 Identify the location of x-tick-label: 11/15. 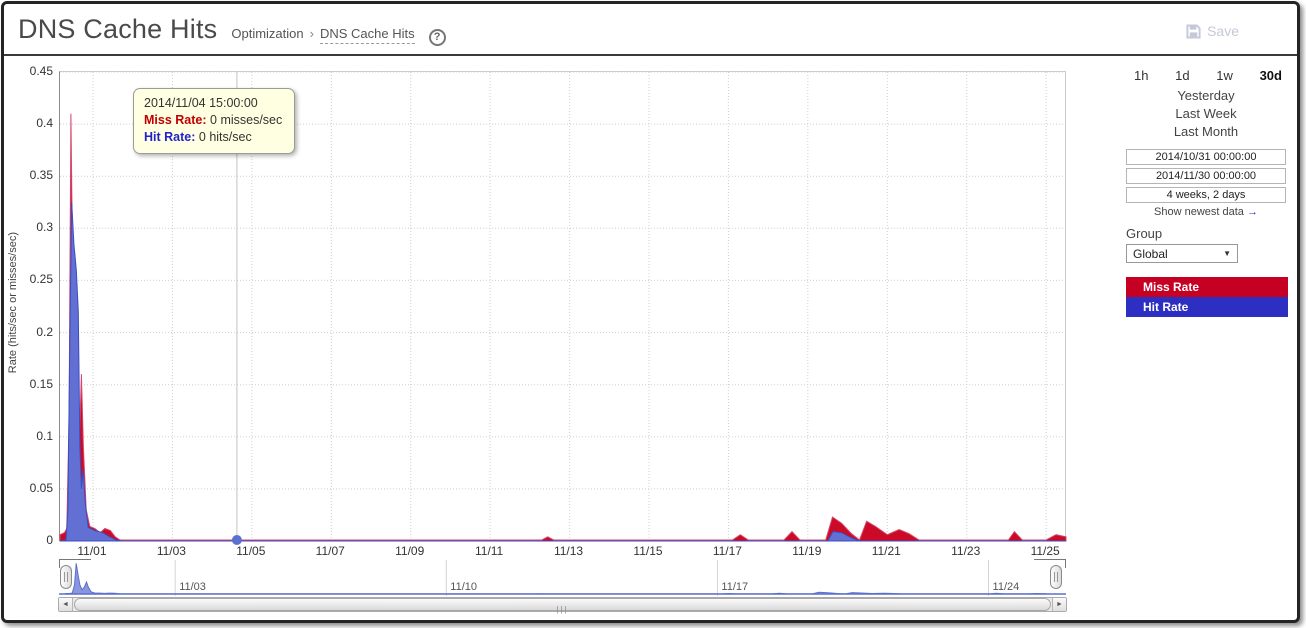
(648, 551).